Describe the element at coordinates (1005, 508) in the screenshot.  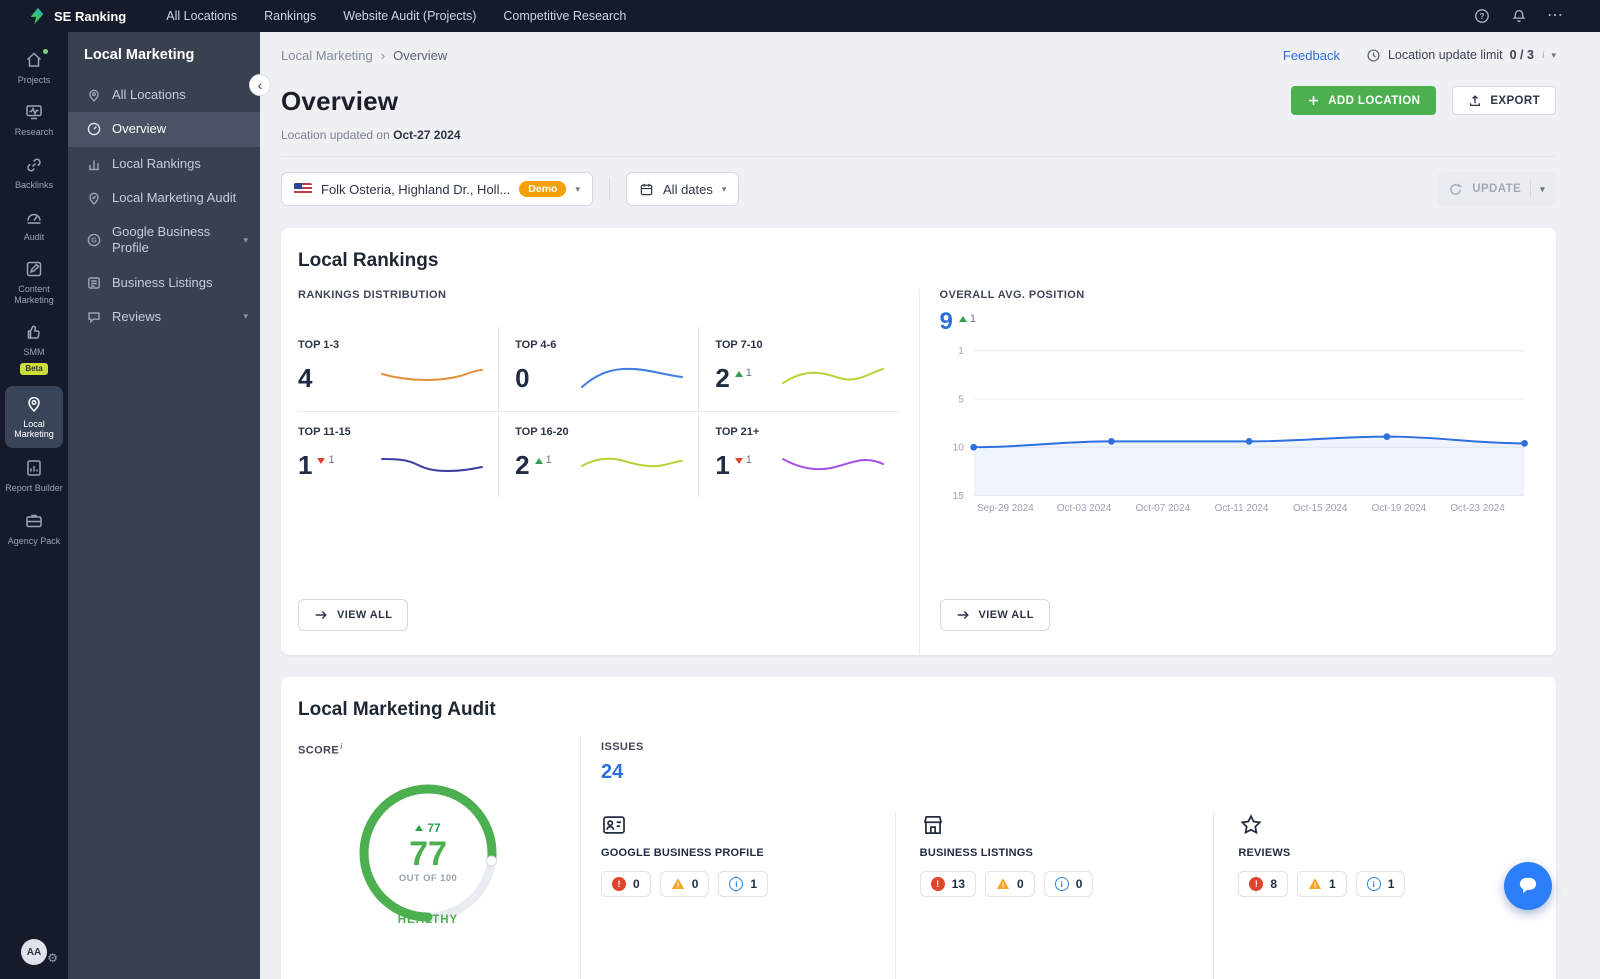
I see `svg-text: Sep-29 2024` at that location.